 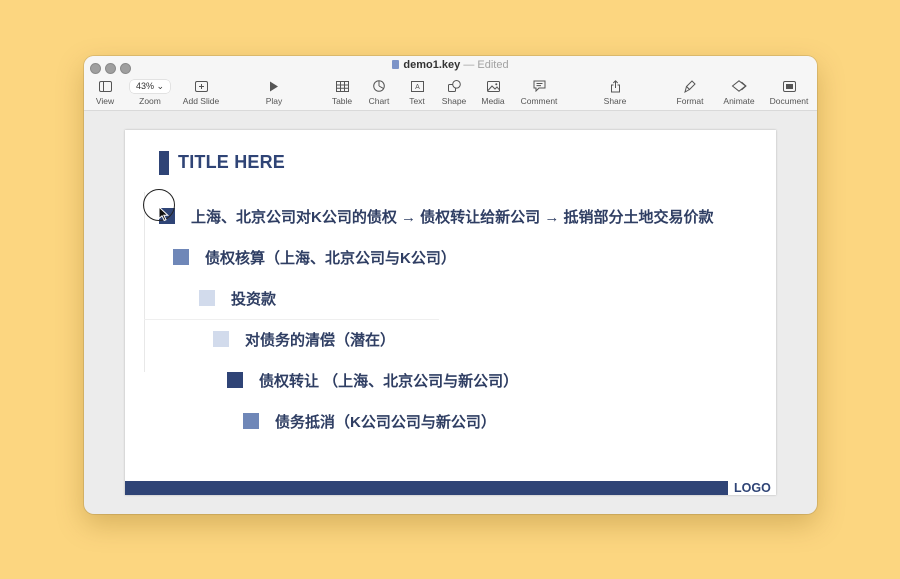 I want to click on chart-button: Chart, so click(x=379, y=92).